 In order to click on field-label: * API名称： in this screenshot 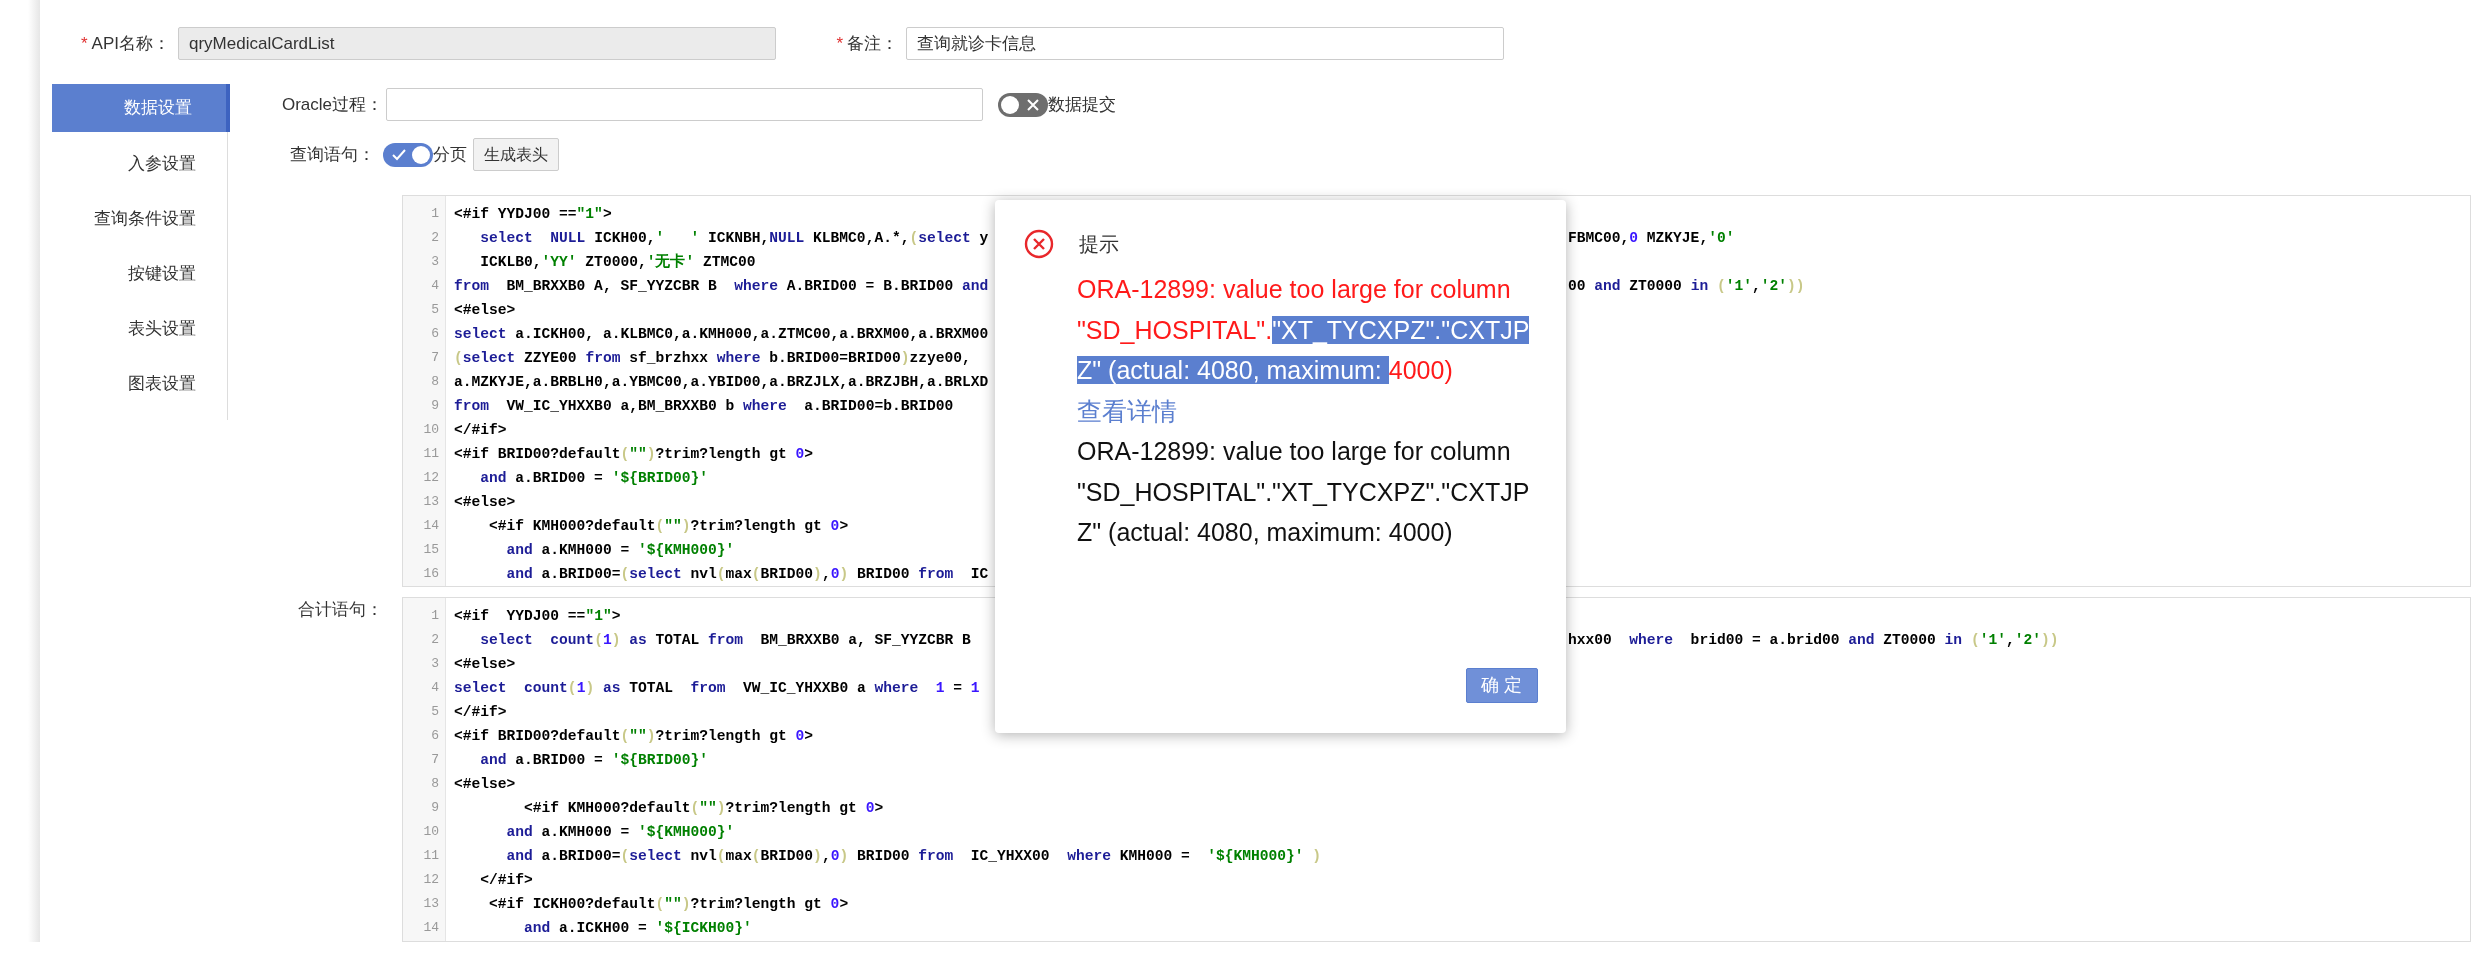, I will do `click(124, 43)`.